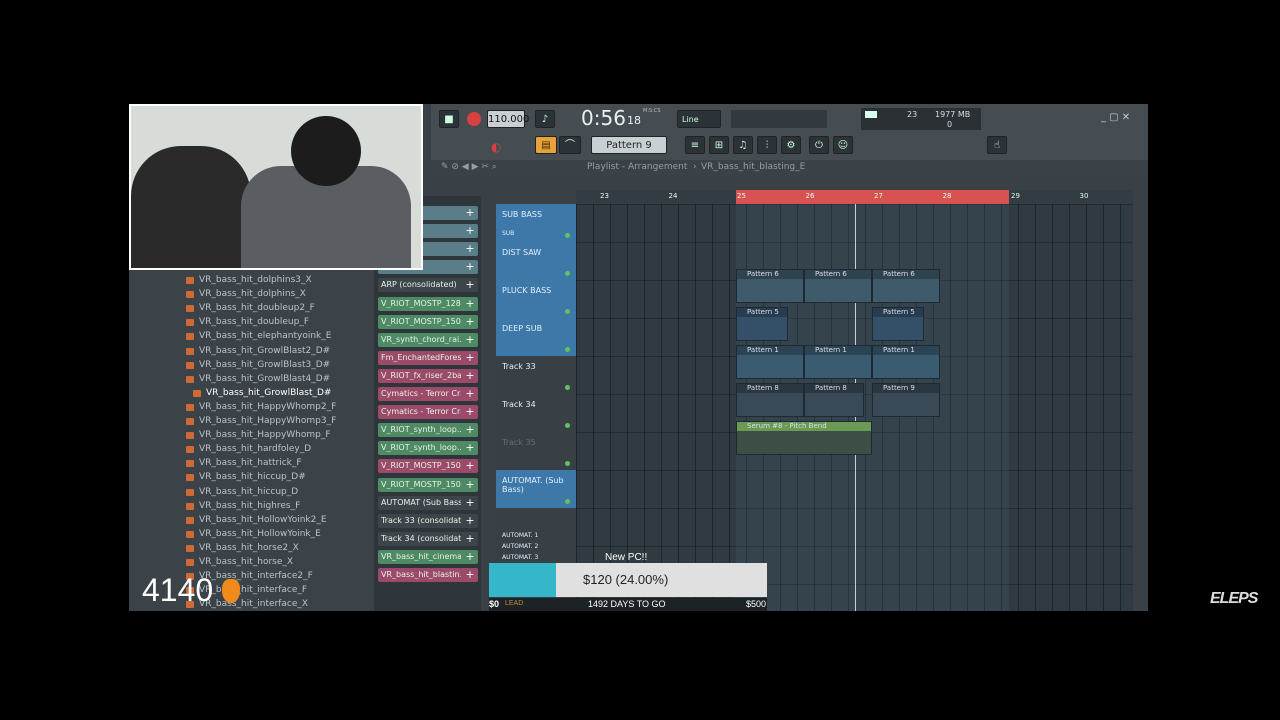  What do you see at coordinates (627, 604) in the screenshot?
I see `days-to-go: 1492 DAYS TO GO` at bounding box center [627, 604].